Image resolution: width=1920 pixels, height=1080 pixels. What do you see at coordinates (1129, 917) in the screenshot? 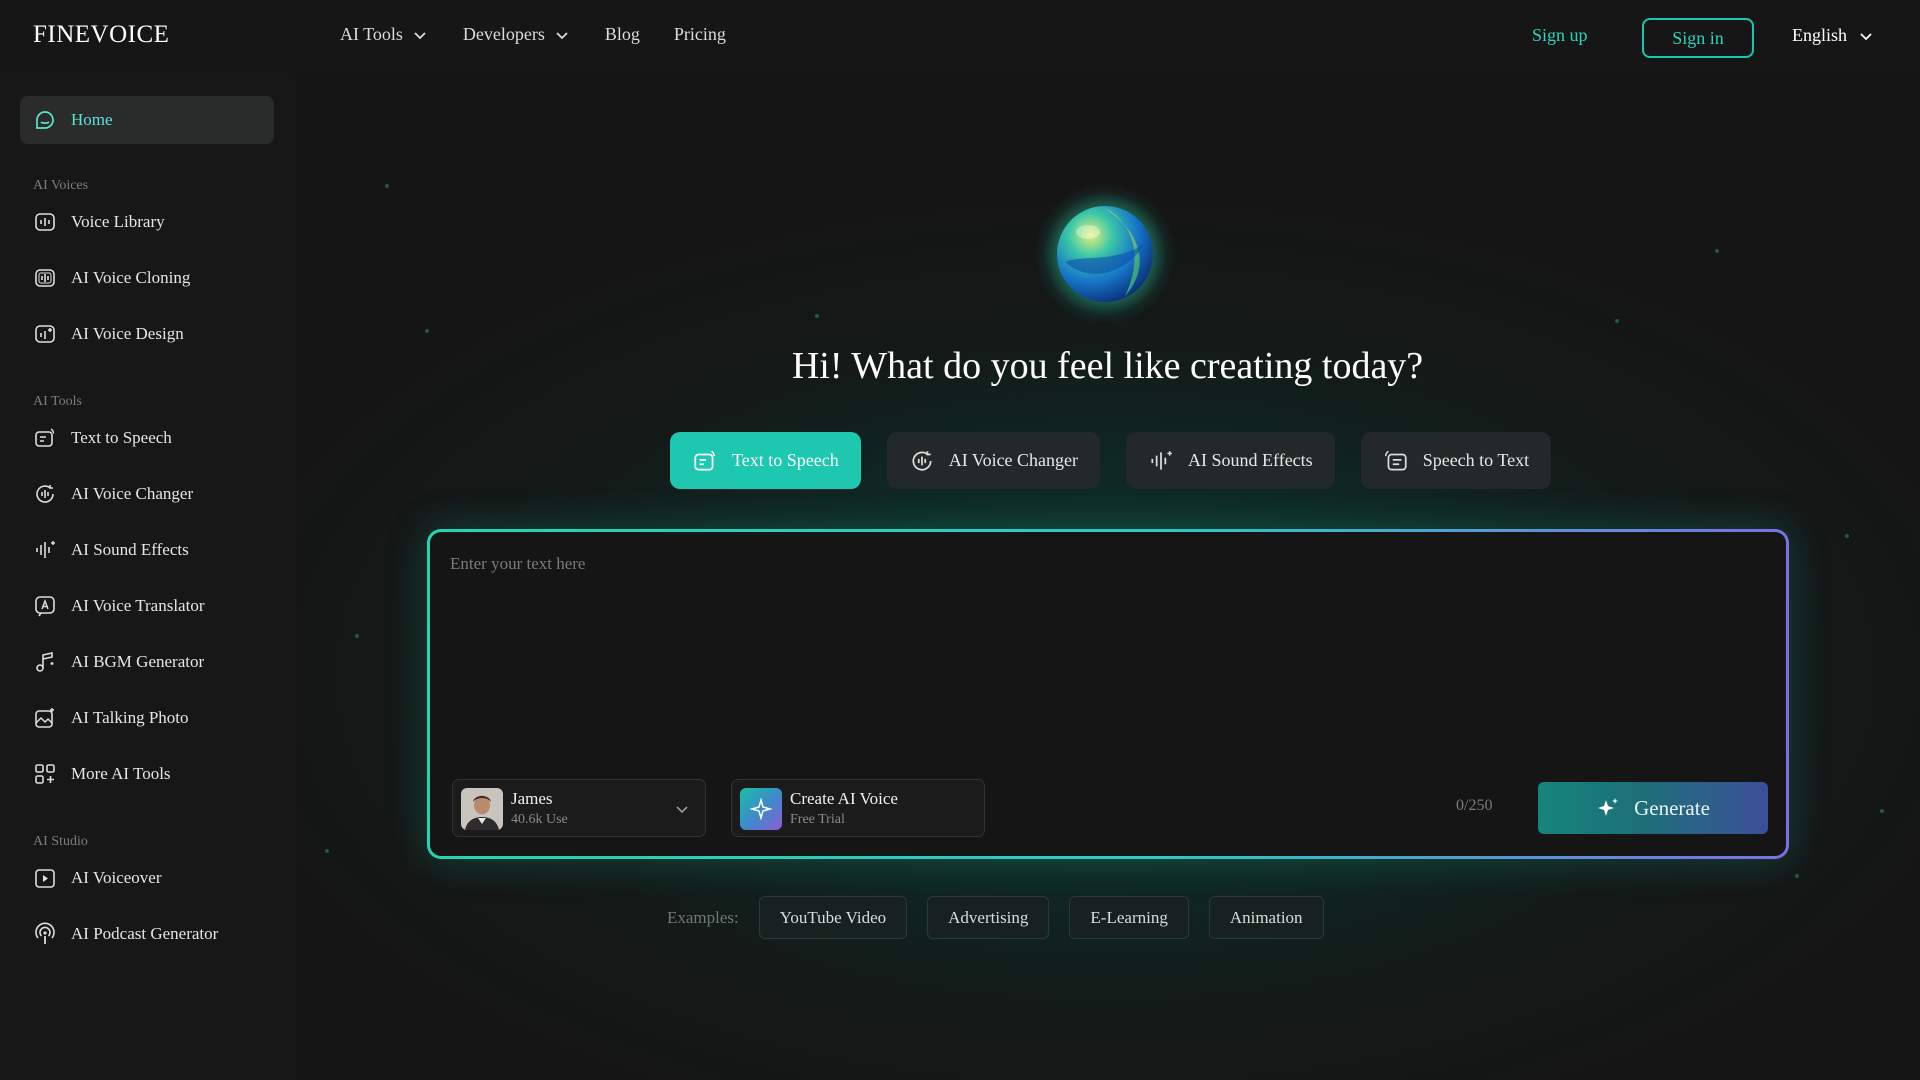
I see `example-chip-e-learning: E-Learning` at bounding box center [1129, 917].